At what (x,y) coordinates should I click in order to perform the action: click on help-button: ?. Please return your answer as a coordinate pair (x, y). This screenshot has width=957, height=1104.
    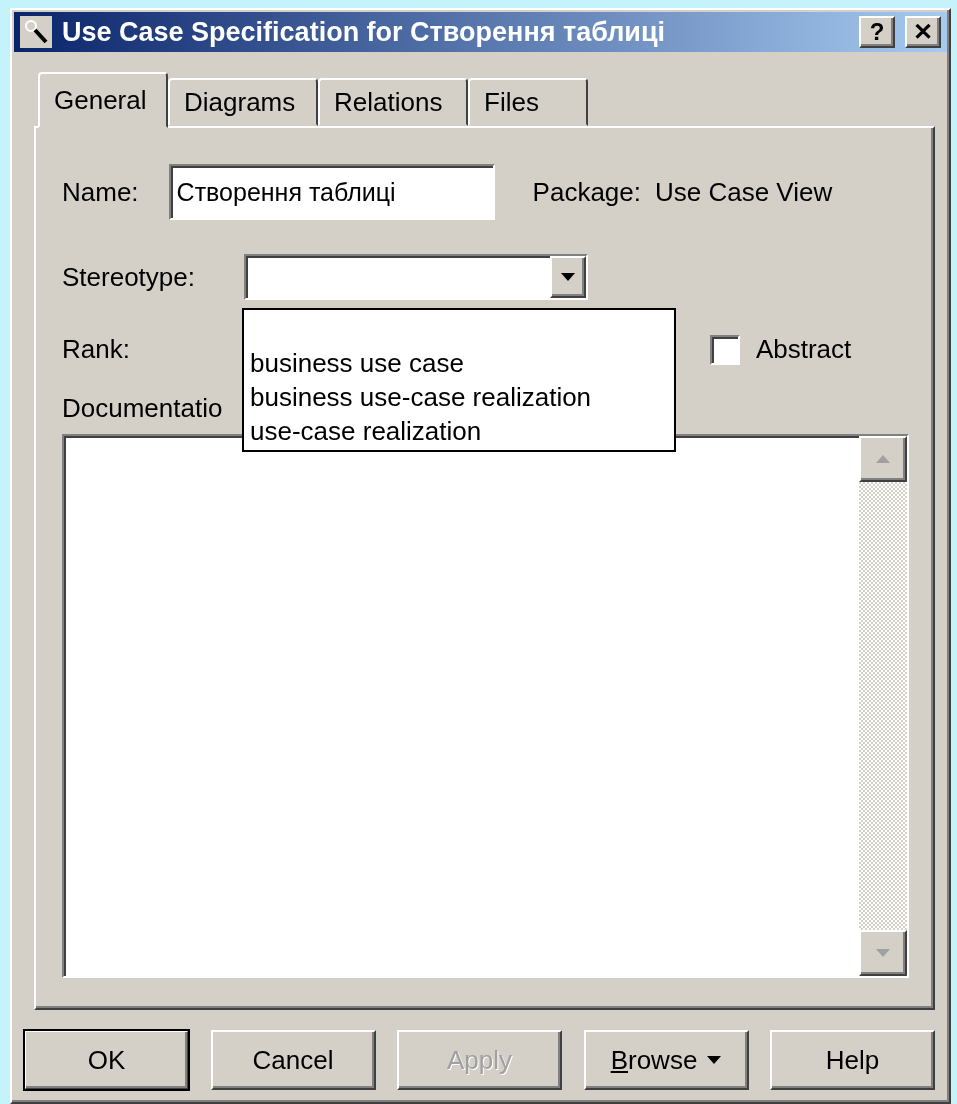
    Looking at the image, I should click on (877, 32).